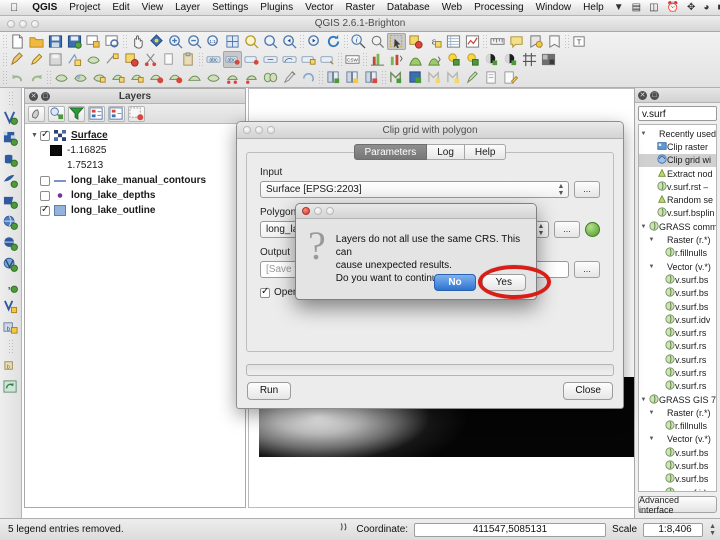 The image size is (720, 540). Describe the element at coordinates (510, 59) in the screenshot. I see `decrease-contrast-icon` at that location.